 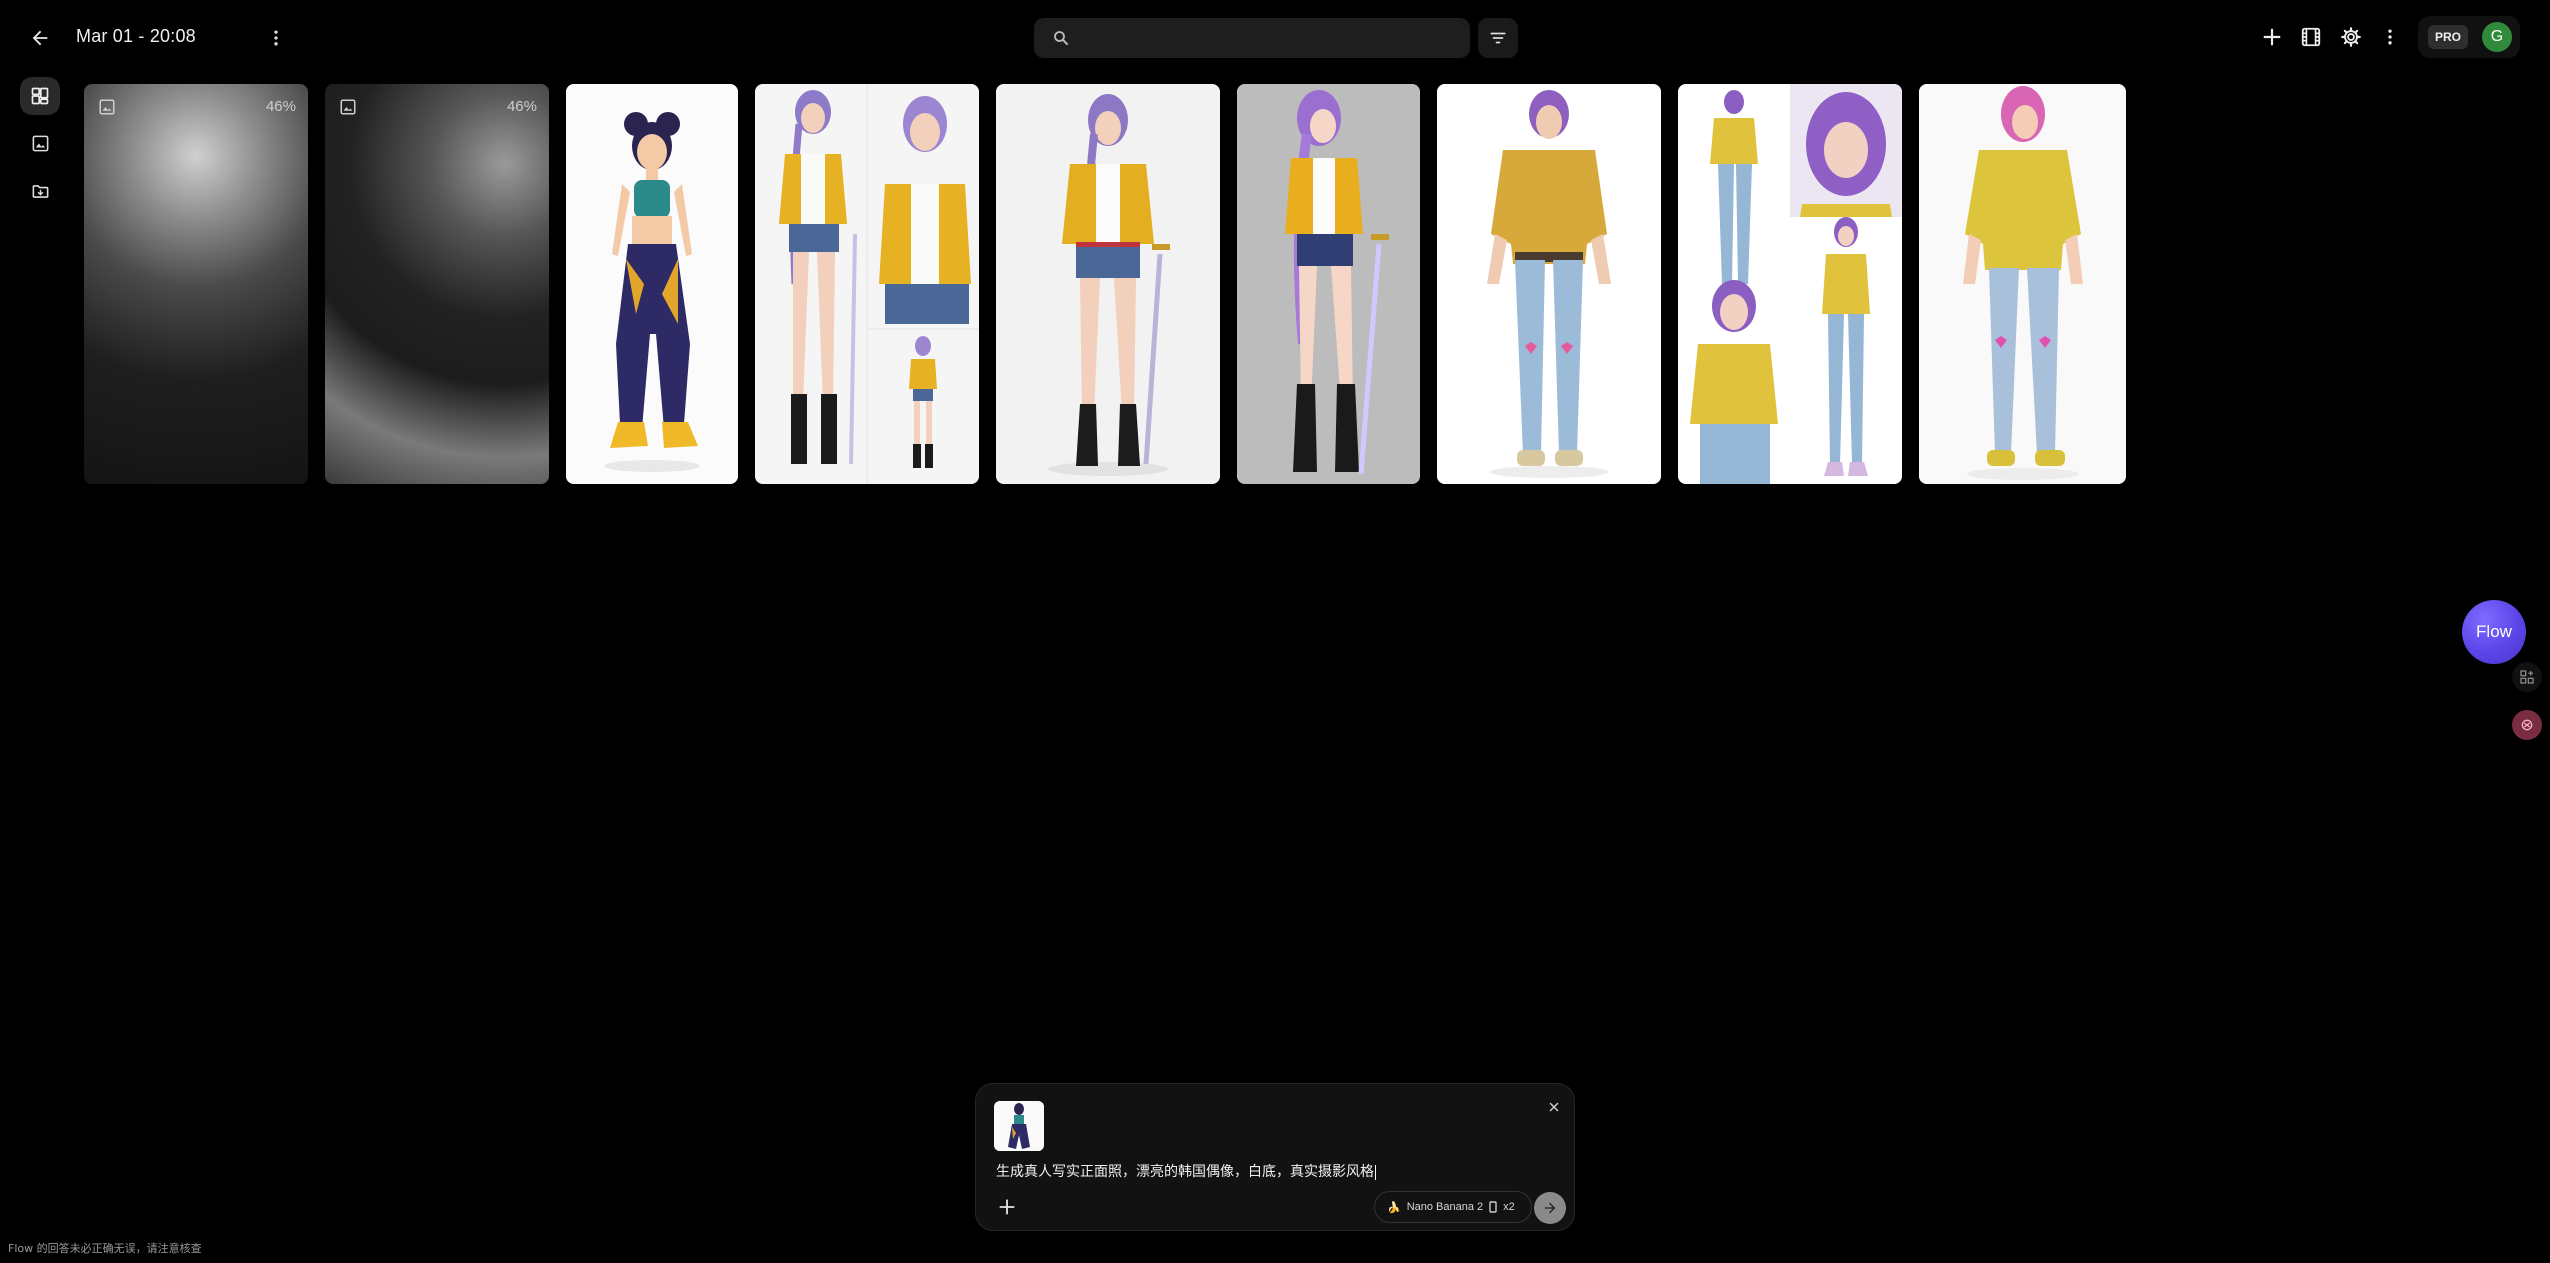 I want to click on idol-sword-gray-image, so click(x=1328, y=284).